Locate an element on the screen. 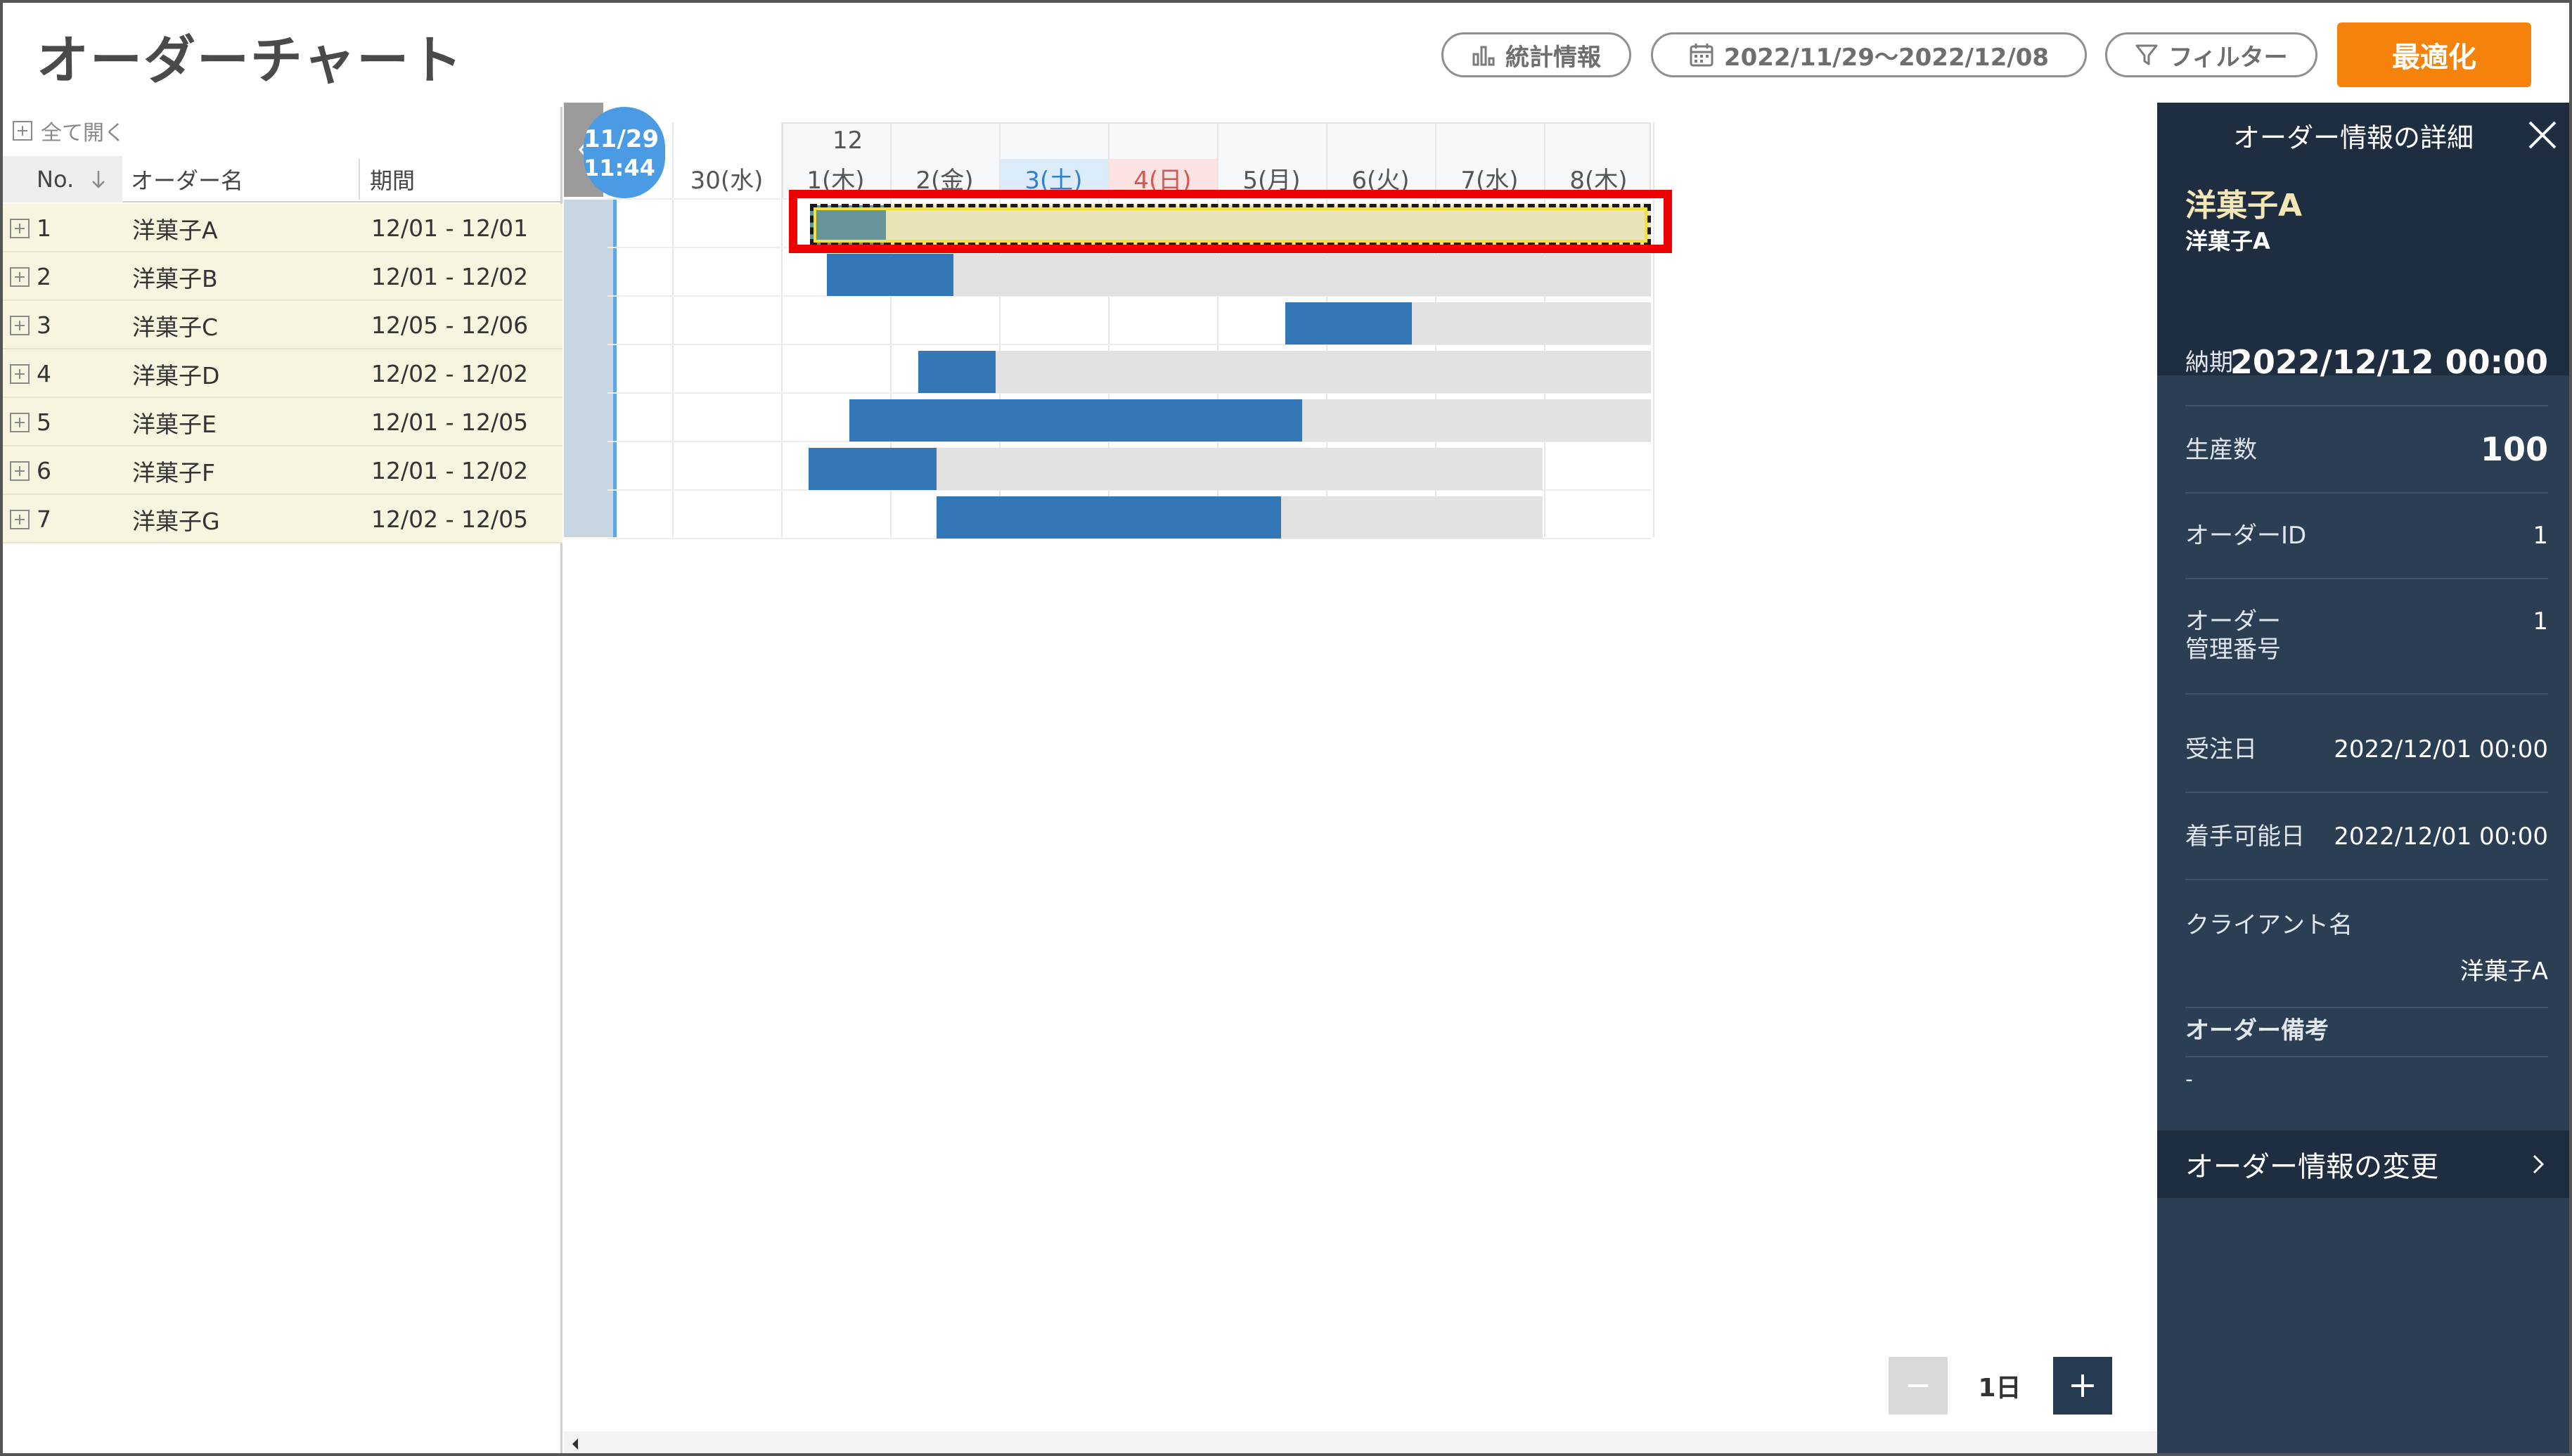 The width and height of the screenshot is (2572, 1456). plus-icon is located at coordinates (2082, 1385).